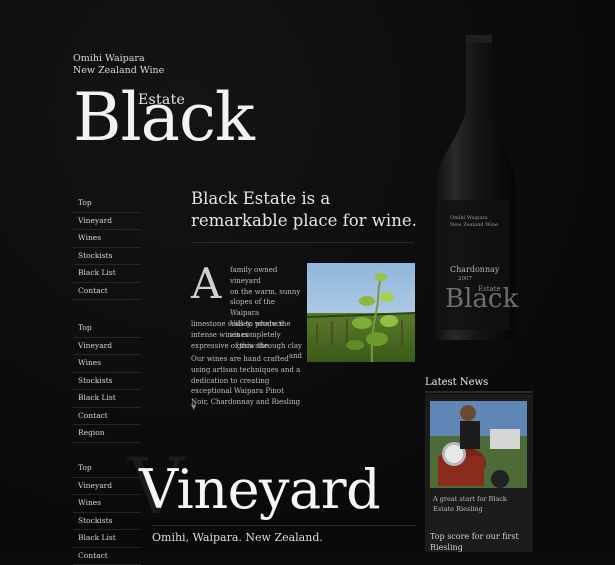  Describe the element at coordinates (193, 407) in the screenshot. I see `read-more-arrow-icon: ▼` at that location.